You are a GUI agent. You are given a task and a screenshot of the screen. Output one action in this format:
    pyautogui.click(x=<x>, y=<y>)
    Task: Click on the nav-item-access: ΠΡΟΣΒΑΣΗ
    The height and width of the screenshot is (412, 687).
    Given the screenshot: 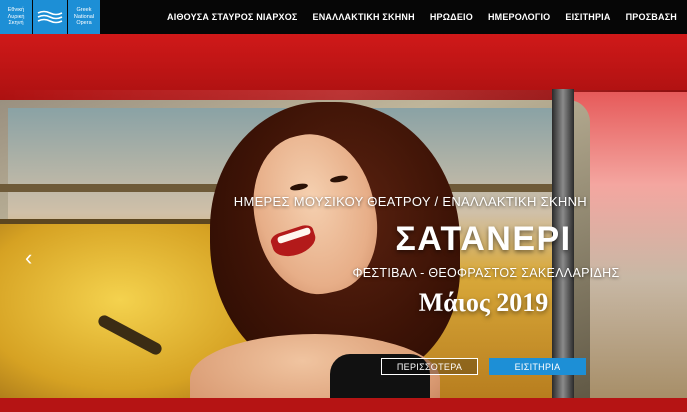 What is the action you would take?
    pyautogui.click(x=651, y=17)
    